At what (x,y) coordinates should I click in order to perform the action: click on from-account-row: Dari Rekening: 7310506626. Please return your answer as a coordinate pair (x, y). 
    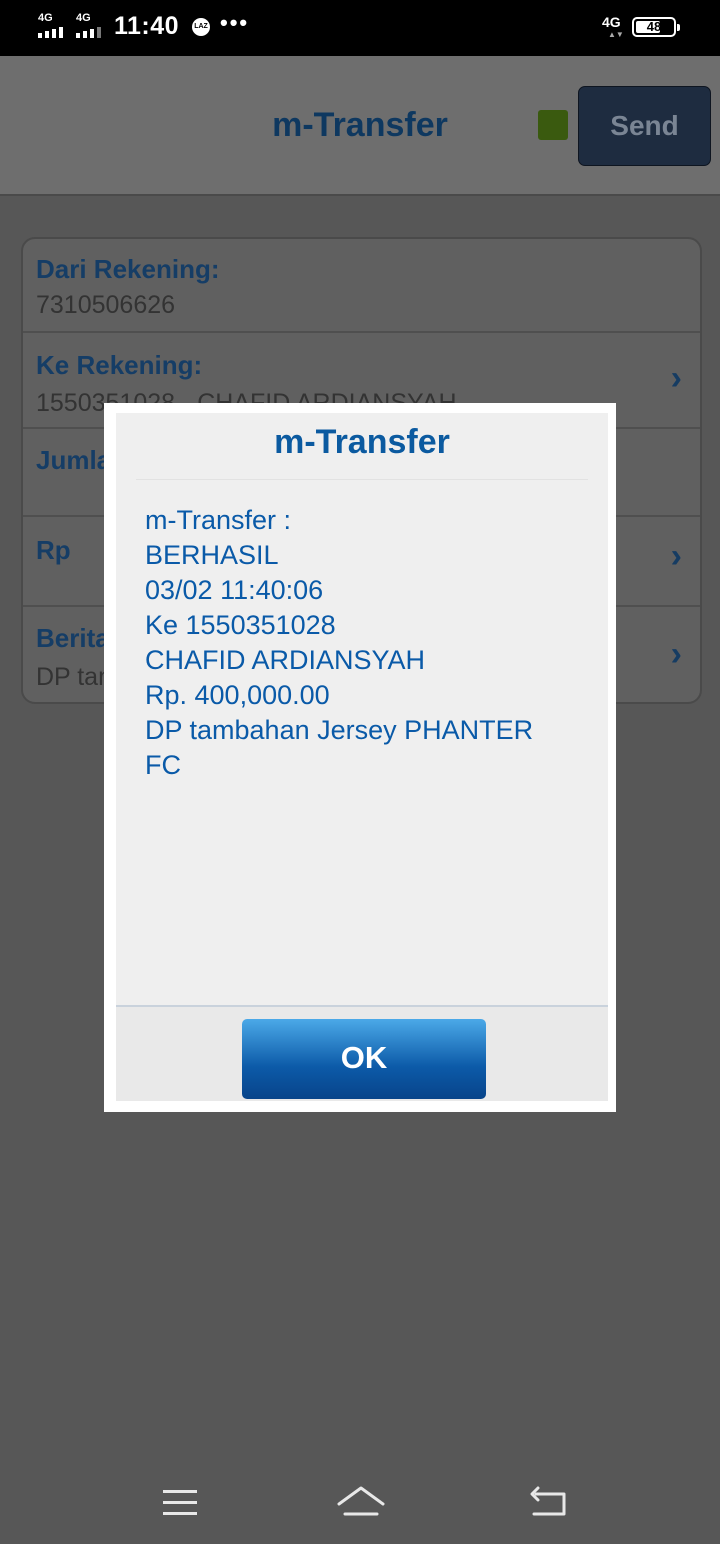
    Looking at the image, I should click on (361, 286).